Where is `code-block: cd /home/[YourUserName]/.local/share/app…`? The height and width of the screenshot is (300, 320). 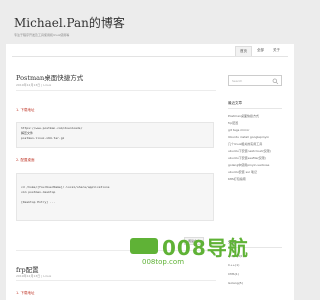
code-block: cd /home/[YourUserName]/.local/share/app… is located at coordinates (115, 197).